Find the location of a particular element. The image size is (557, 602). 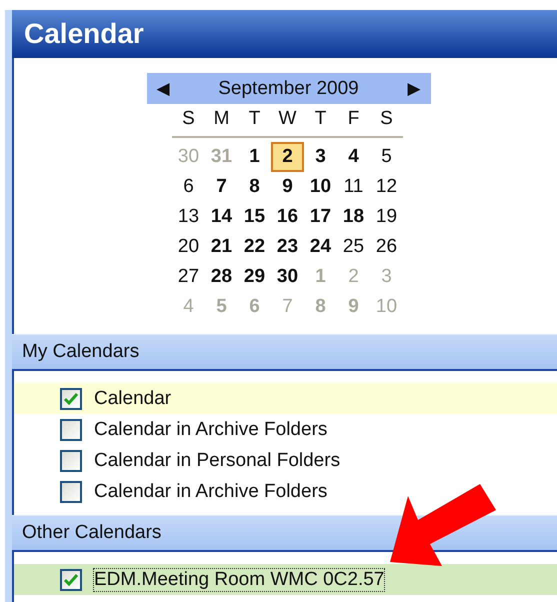

section-header: My Calendars is located at coordinates (284, 352).